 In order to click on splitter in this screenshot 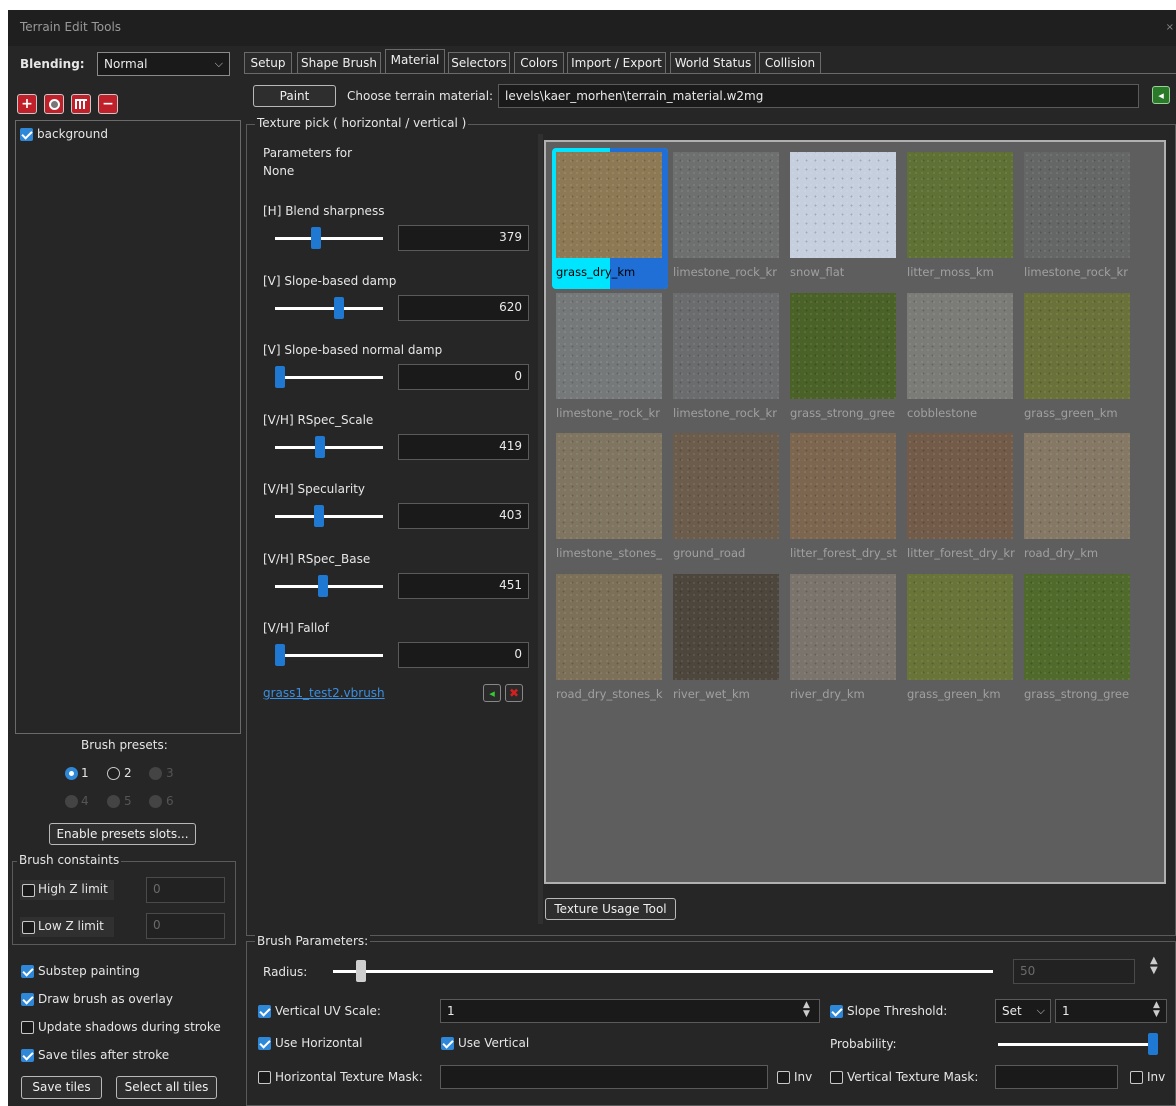, I will do `click(540, 529)`.